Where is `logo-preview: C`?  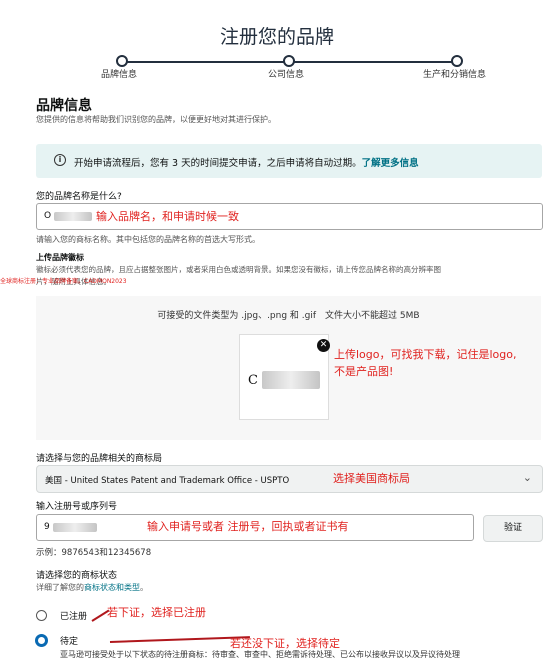 logo-preview: C is located at coordinates (284, 377).